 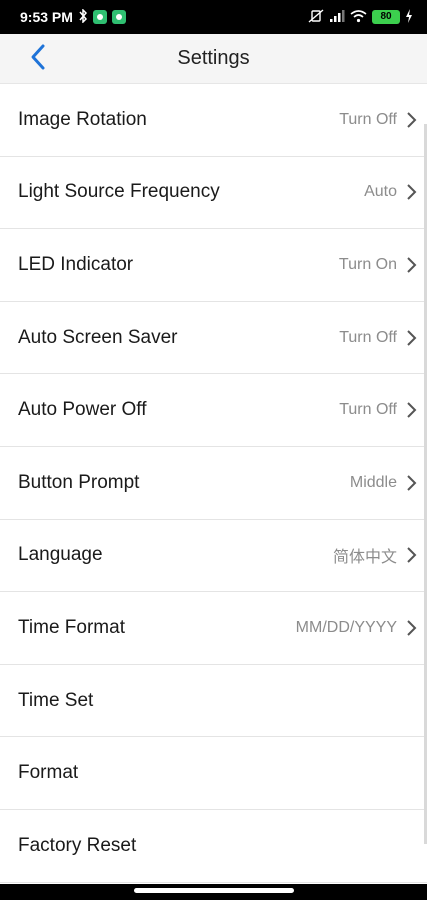 What do you see at coordinates (213, 701) in the screenshot?
I see `setting-time-set: Time Set` at bounding box center [213, 701].